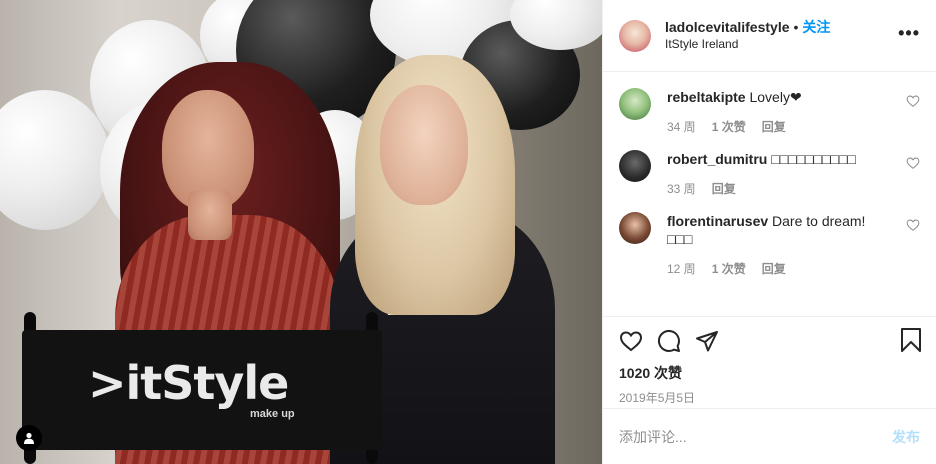 This screenshot has width=936, height=464. I want to click on comment-text: Lovely❤, so click(775, 97).